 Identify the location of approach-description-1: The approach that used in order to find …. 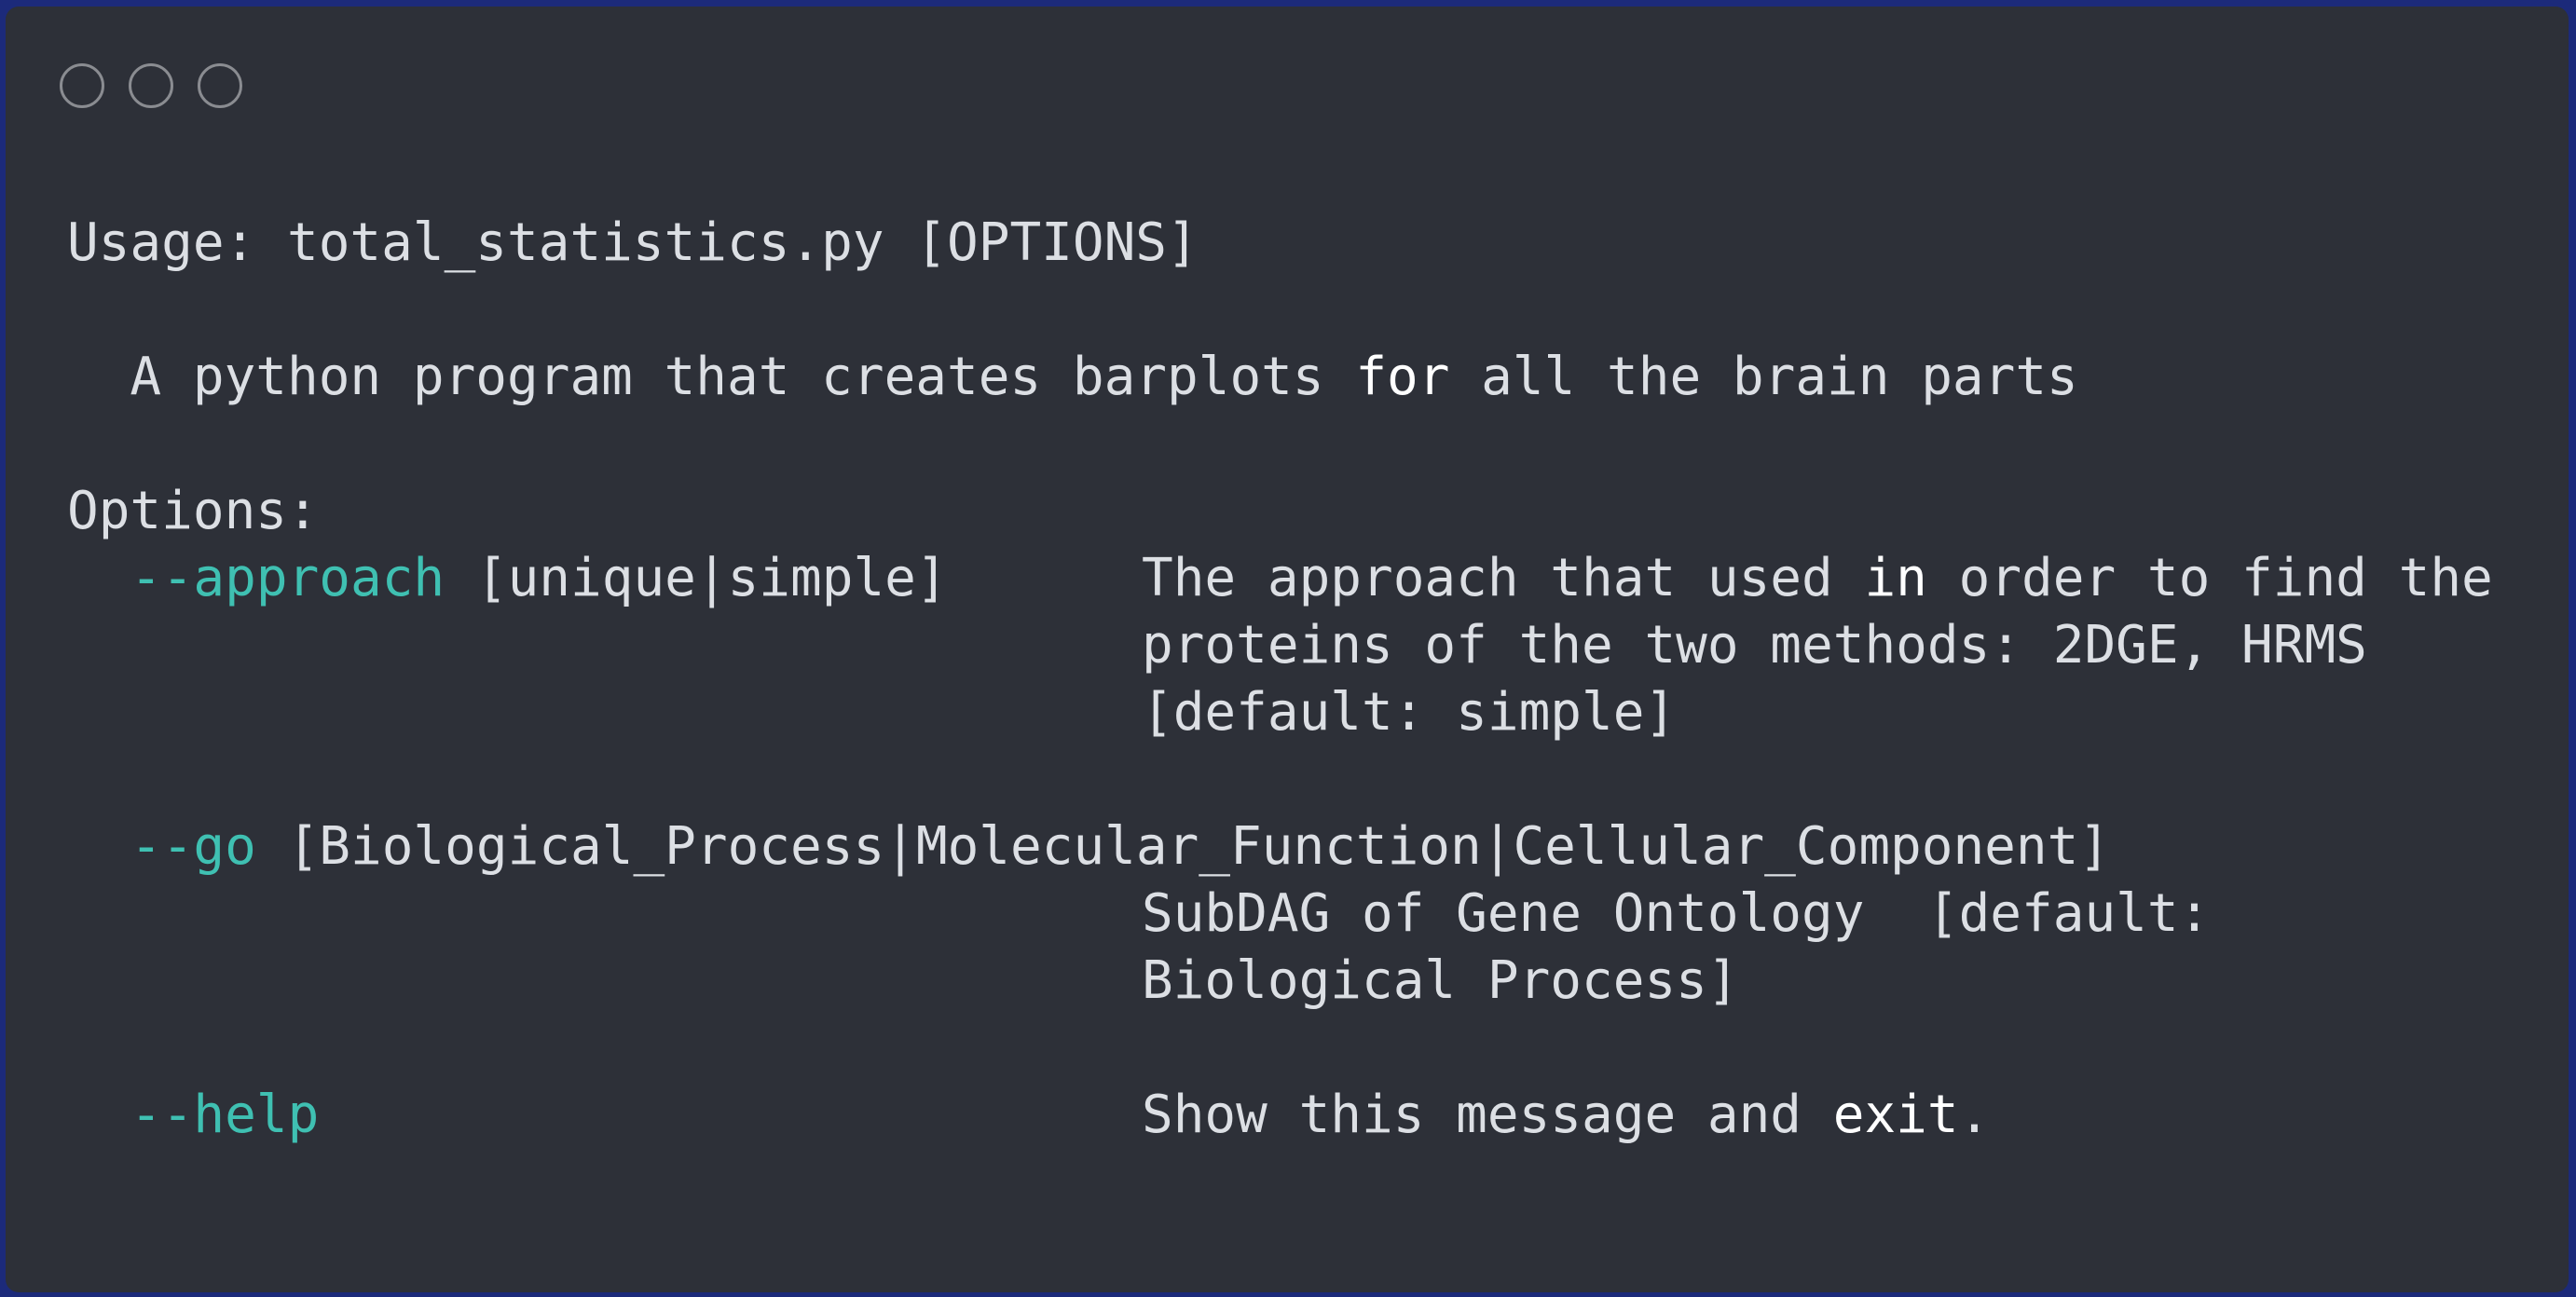
(1817, 578).